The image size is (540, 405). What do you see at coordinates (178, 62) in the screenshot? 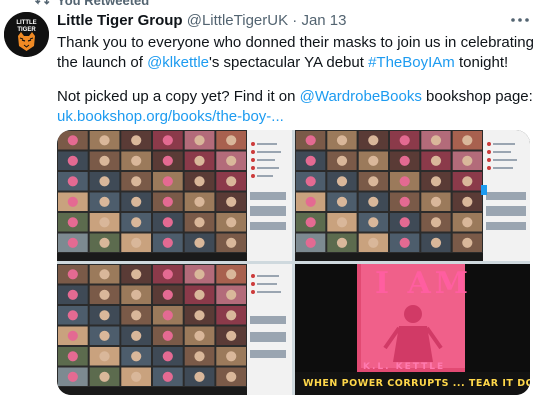
I see `mention-link: @klkettle` at bounding box center [178, 62].